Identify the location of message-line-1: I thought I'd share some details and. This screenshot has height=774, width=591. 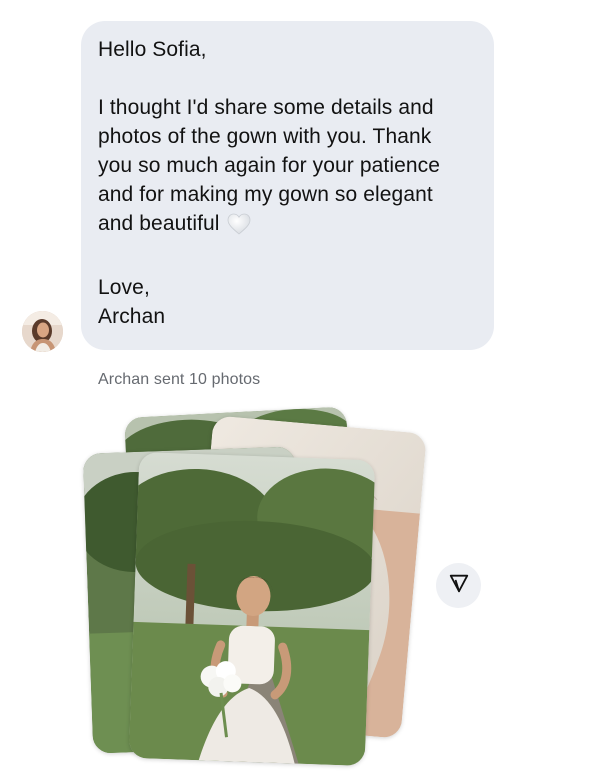
(266, 107).